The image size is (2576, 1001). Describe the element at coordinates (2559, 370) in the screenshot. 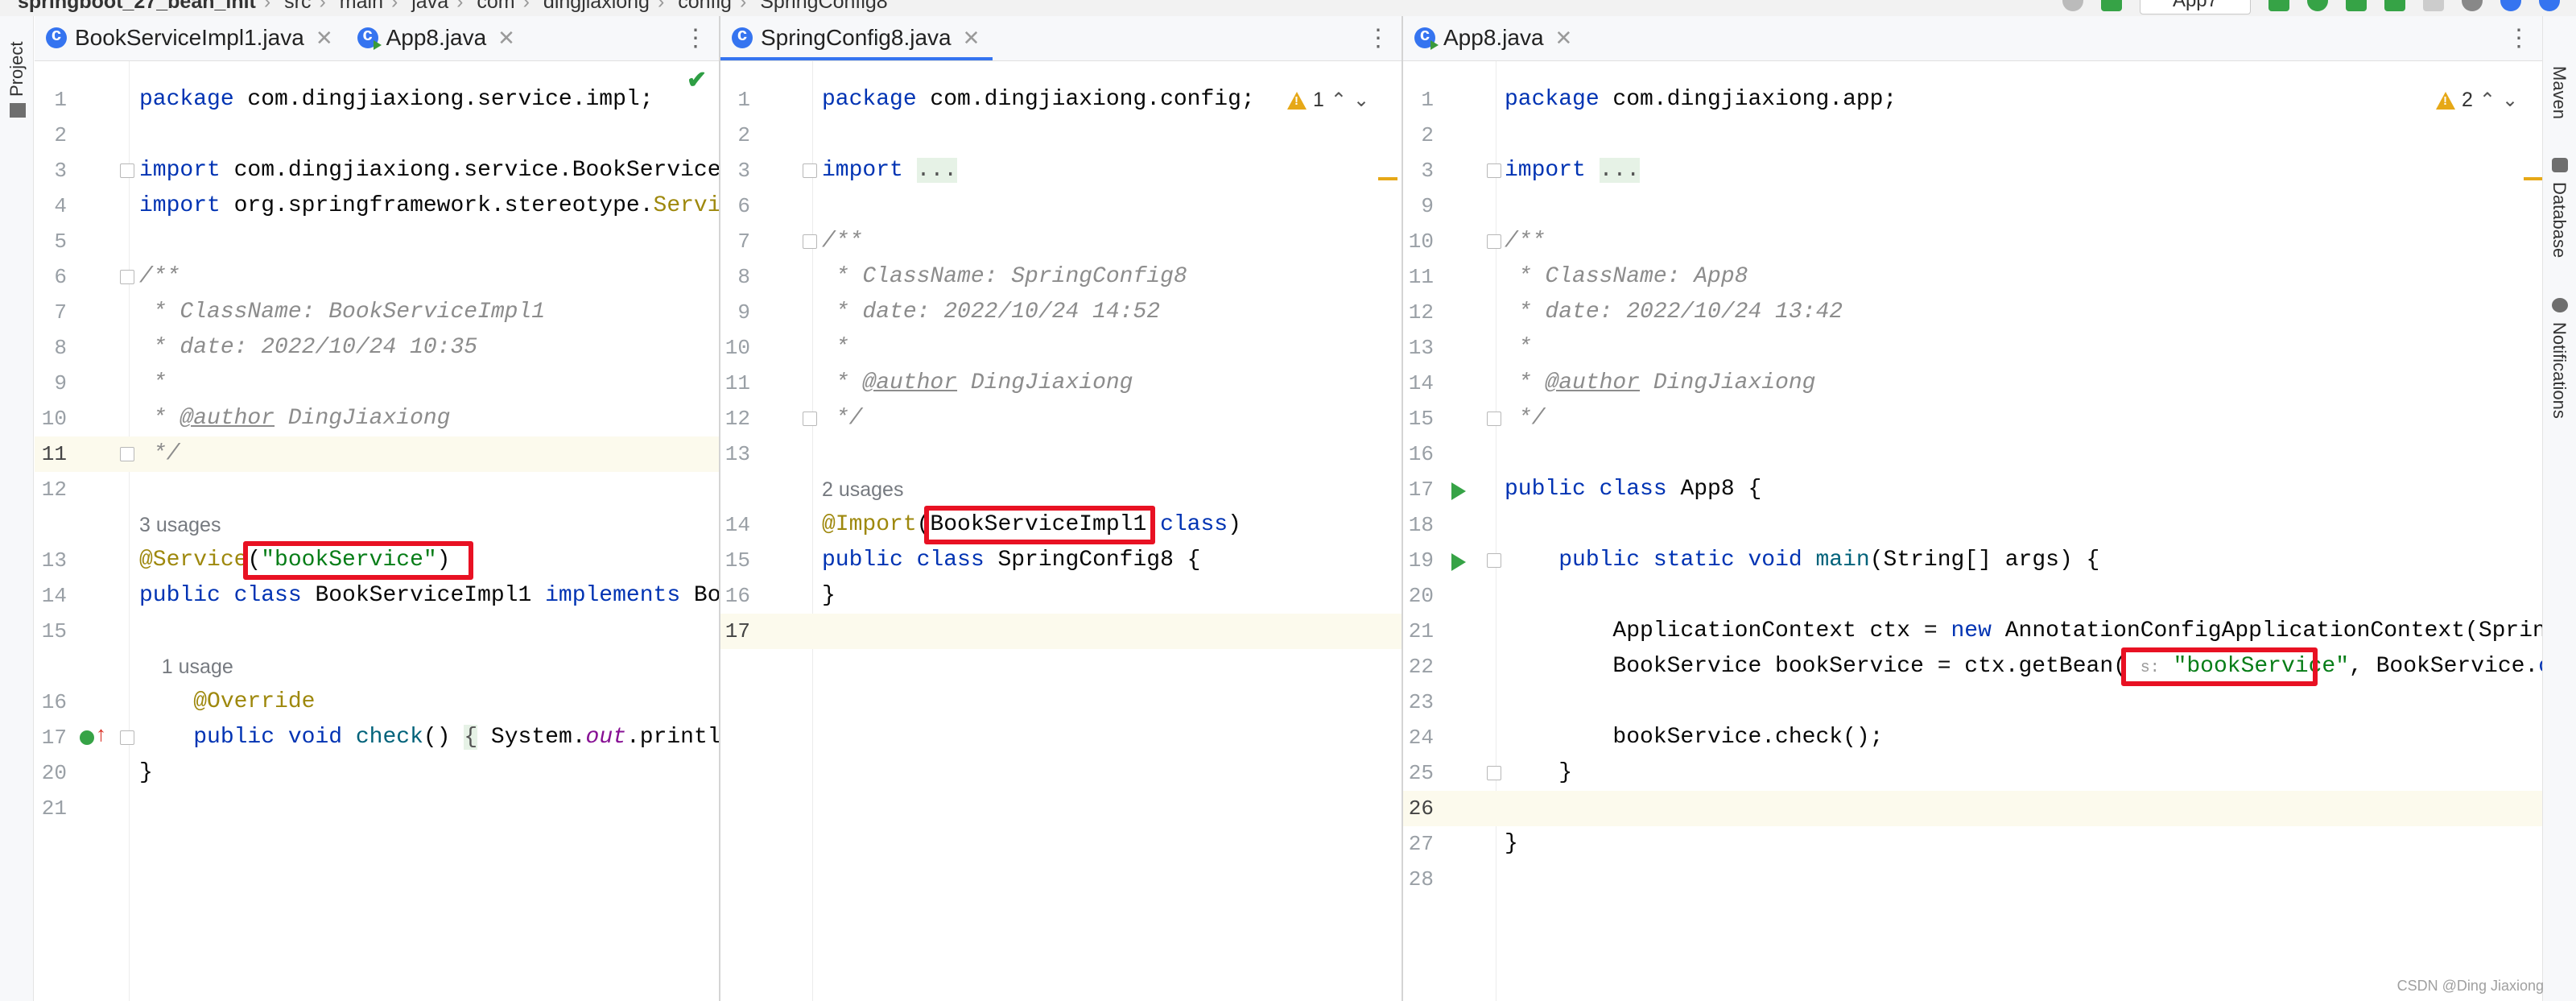

I see `notifications-tool-label: Notifications` at that location.